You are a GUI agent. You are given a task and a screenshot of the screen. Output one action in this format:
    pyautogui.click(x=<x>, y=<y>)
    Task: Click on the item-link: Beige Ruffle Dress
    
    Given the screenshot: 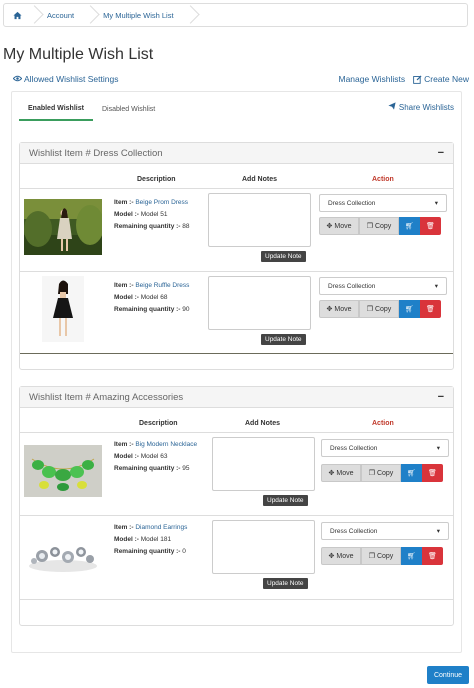 What is the action you would take?
    pyautogui.click(x=162, y=285)
    